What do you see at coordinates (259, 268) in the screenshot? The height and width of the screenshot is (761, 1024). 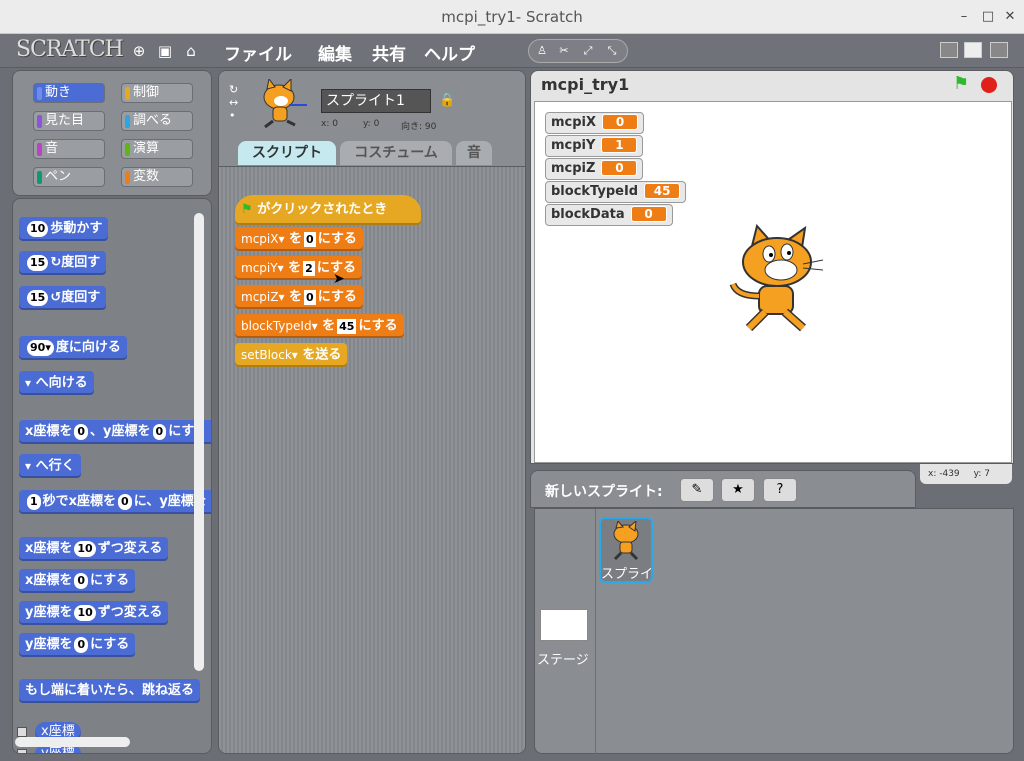 I see `variable-dropdown: mcpiY` at bounding box center [259, 268].